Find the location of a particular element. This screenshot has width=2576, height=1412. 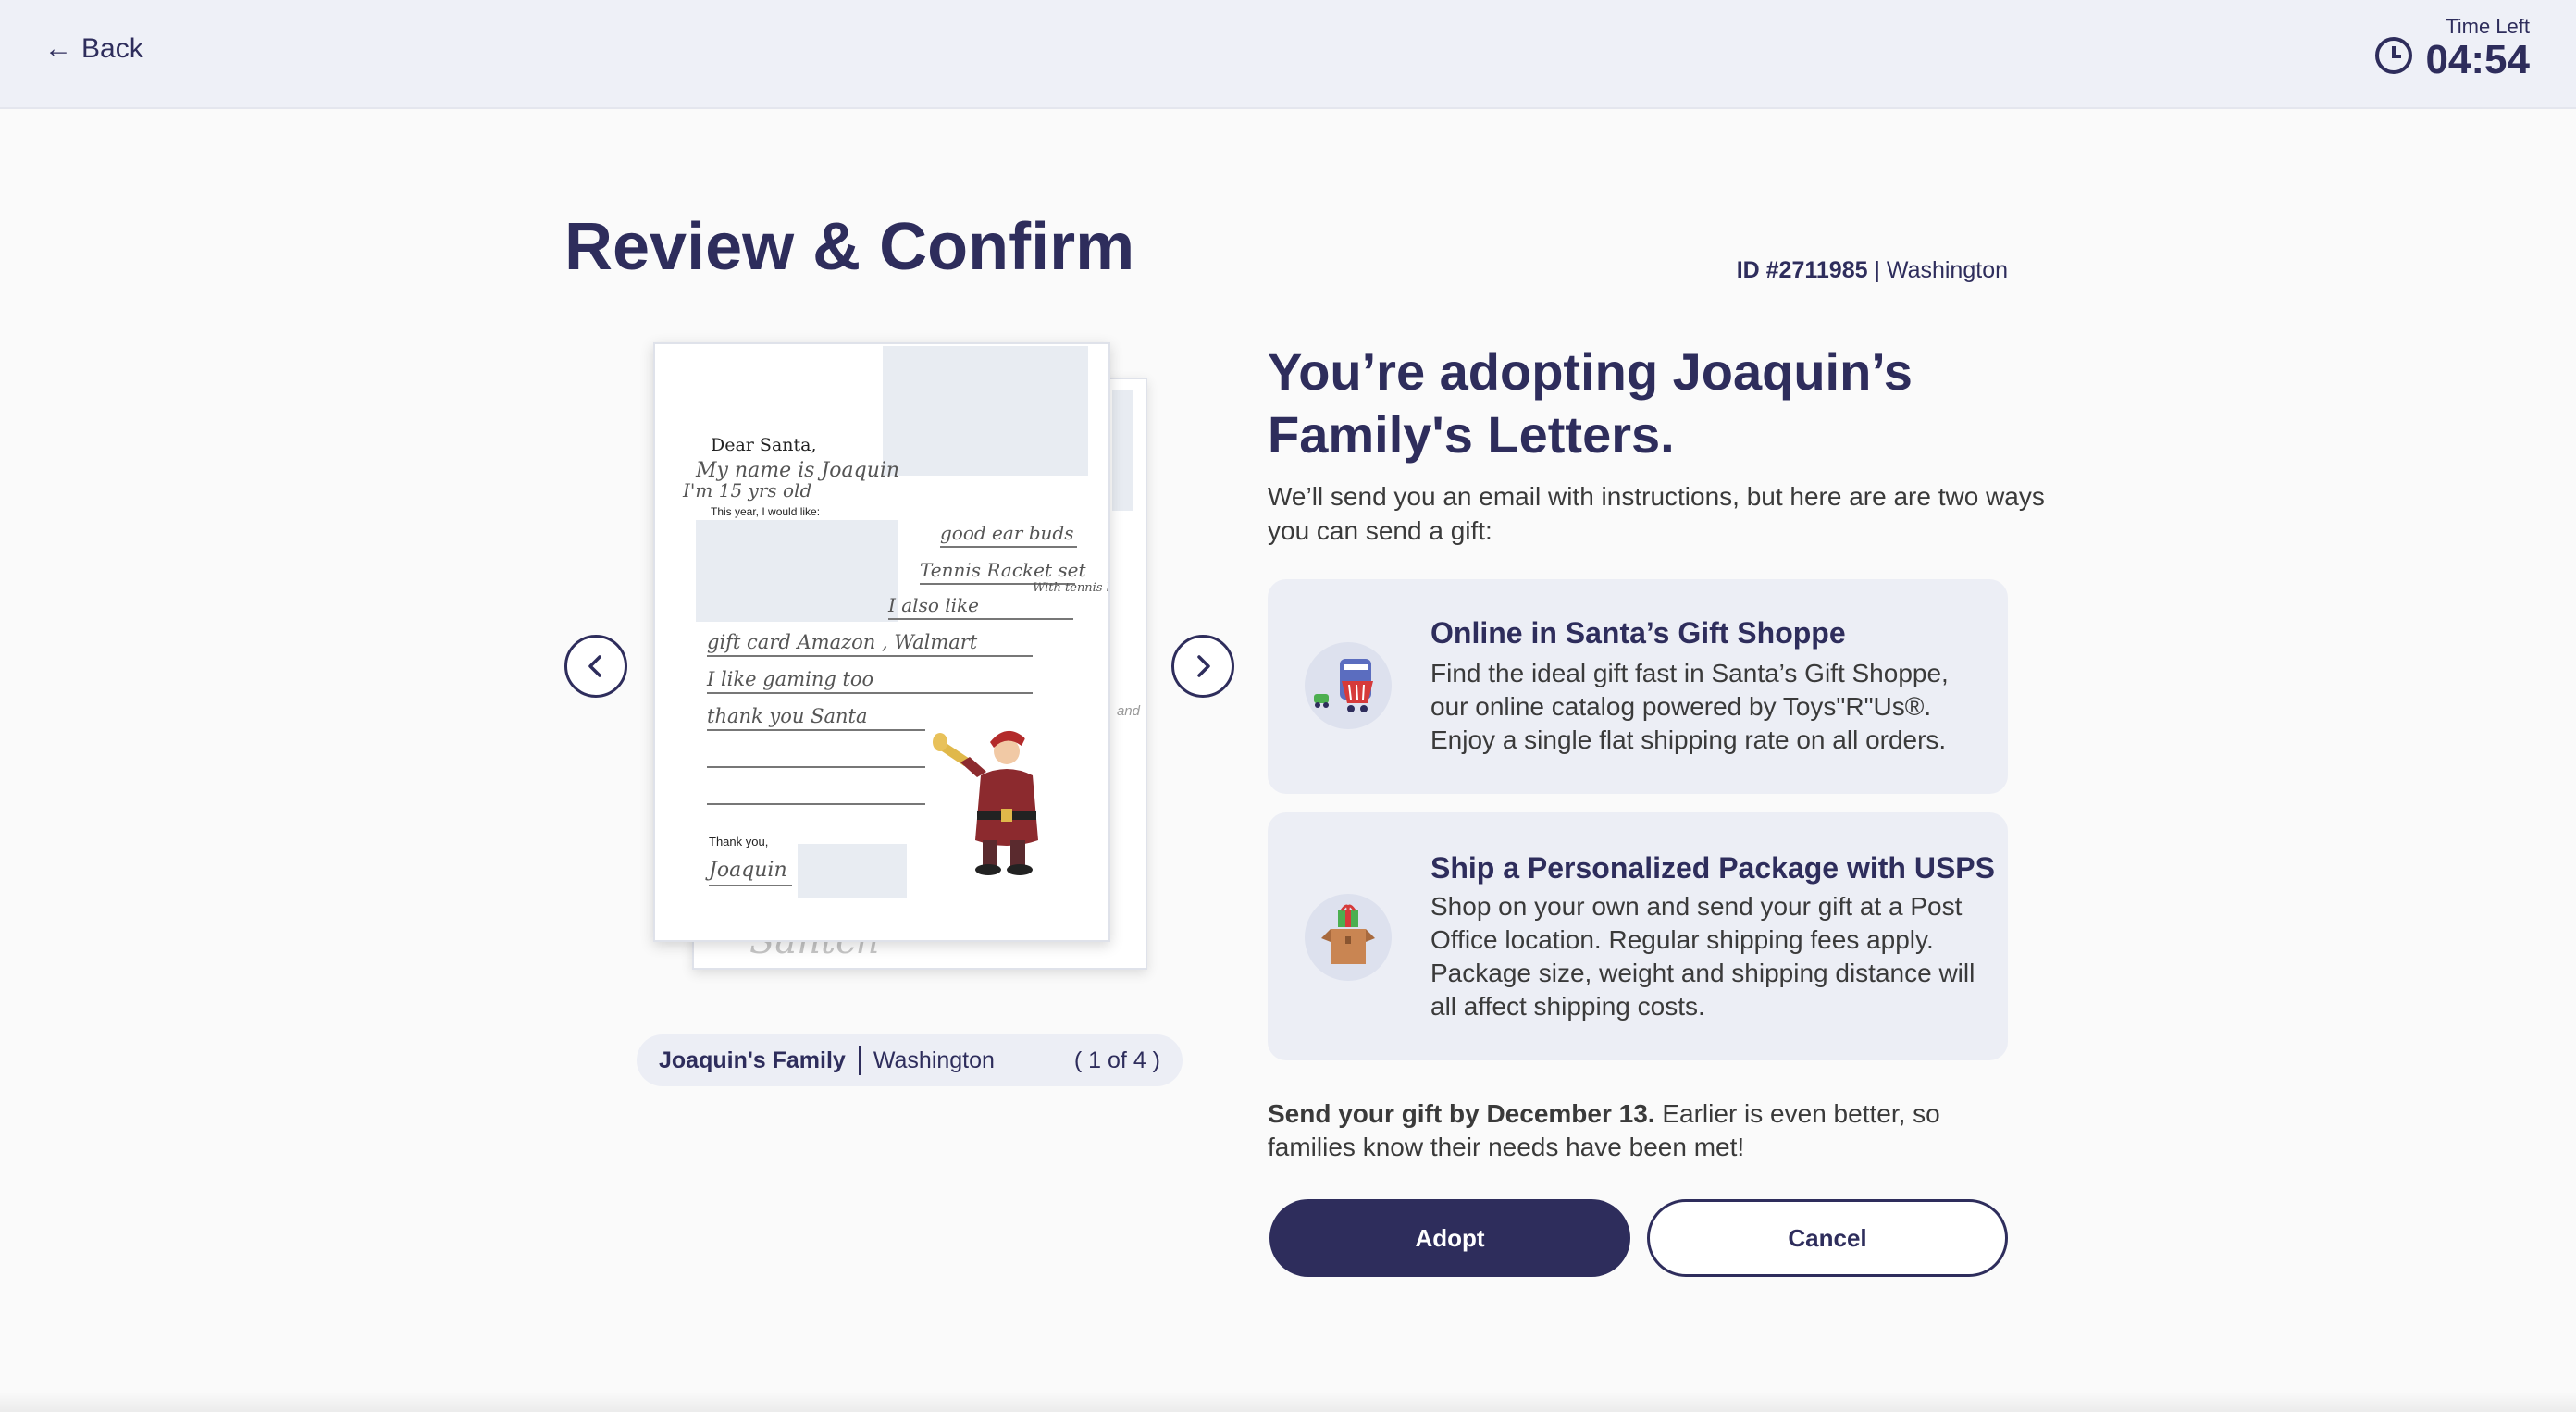

letter-signature: Joaquin is located at coordinates (748, 870).